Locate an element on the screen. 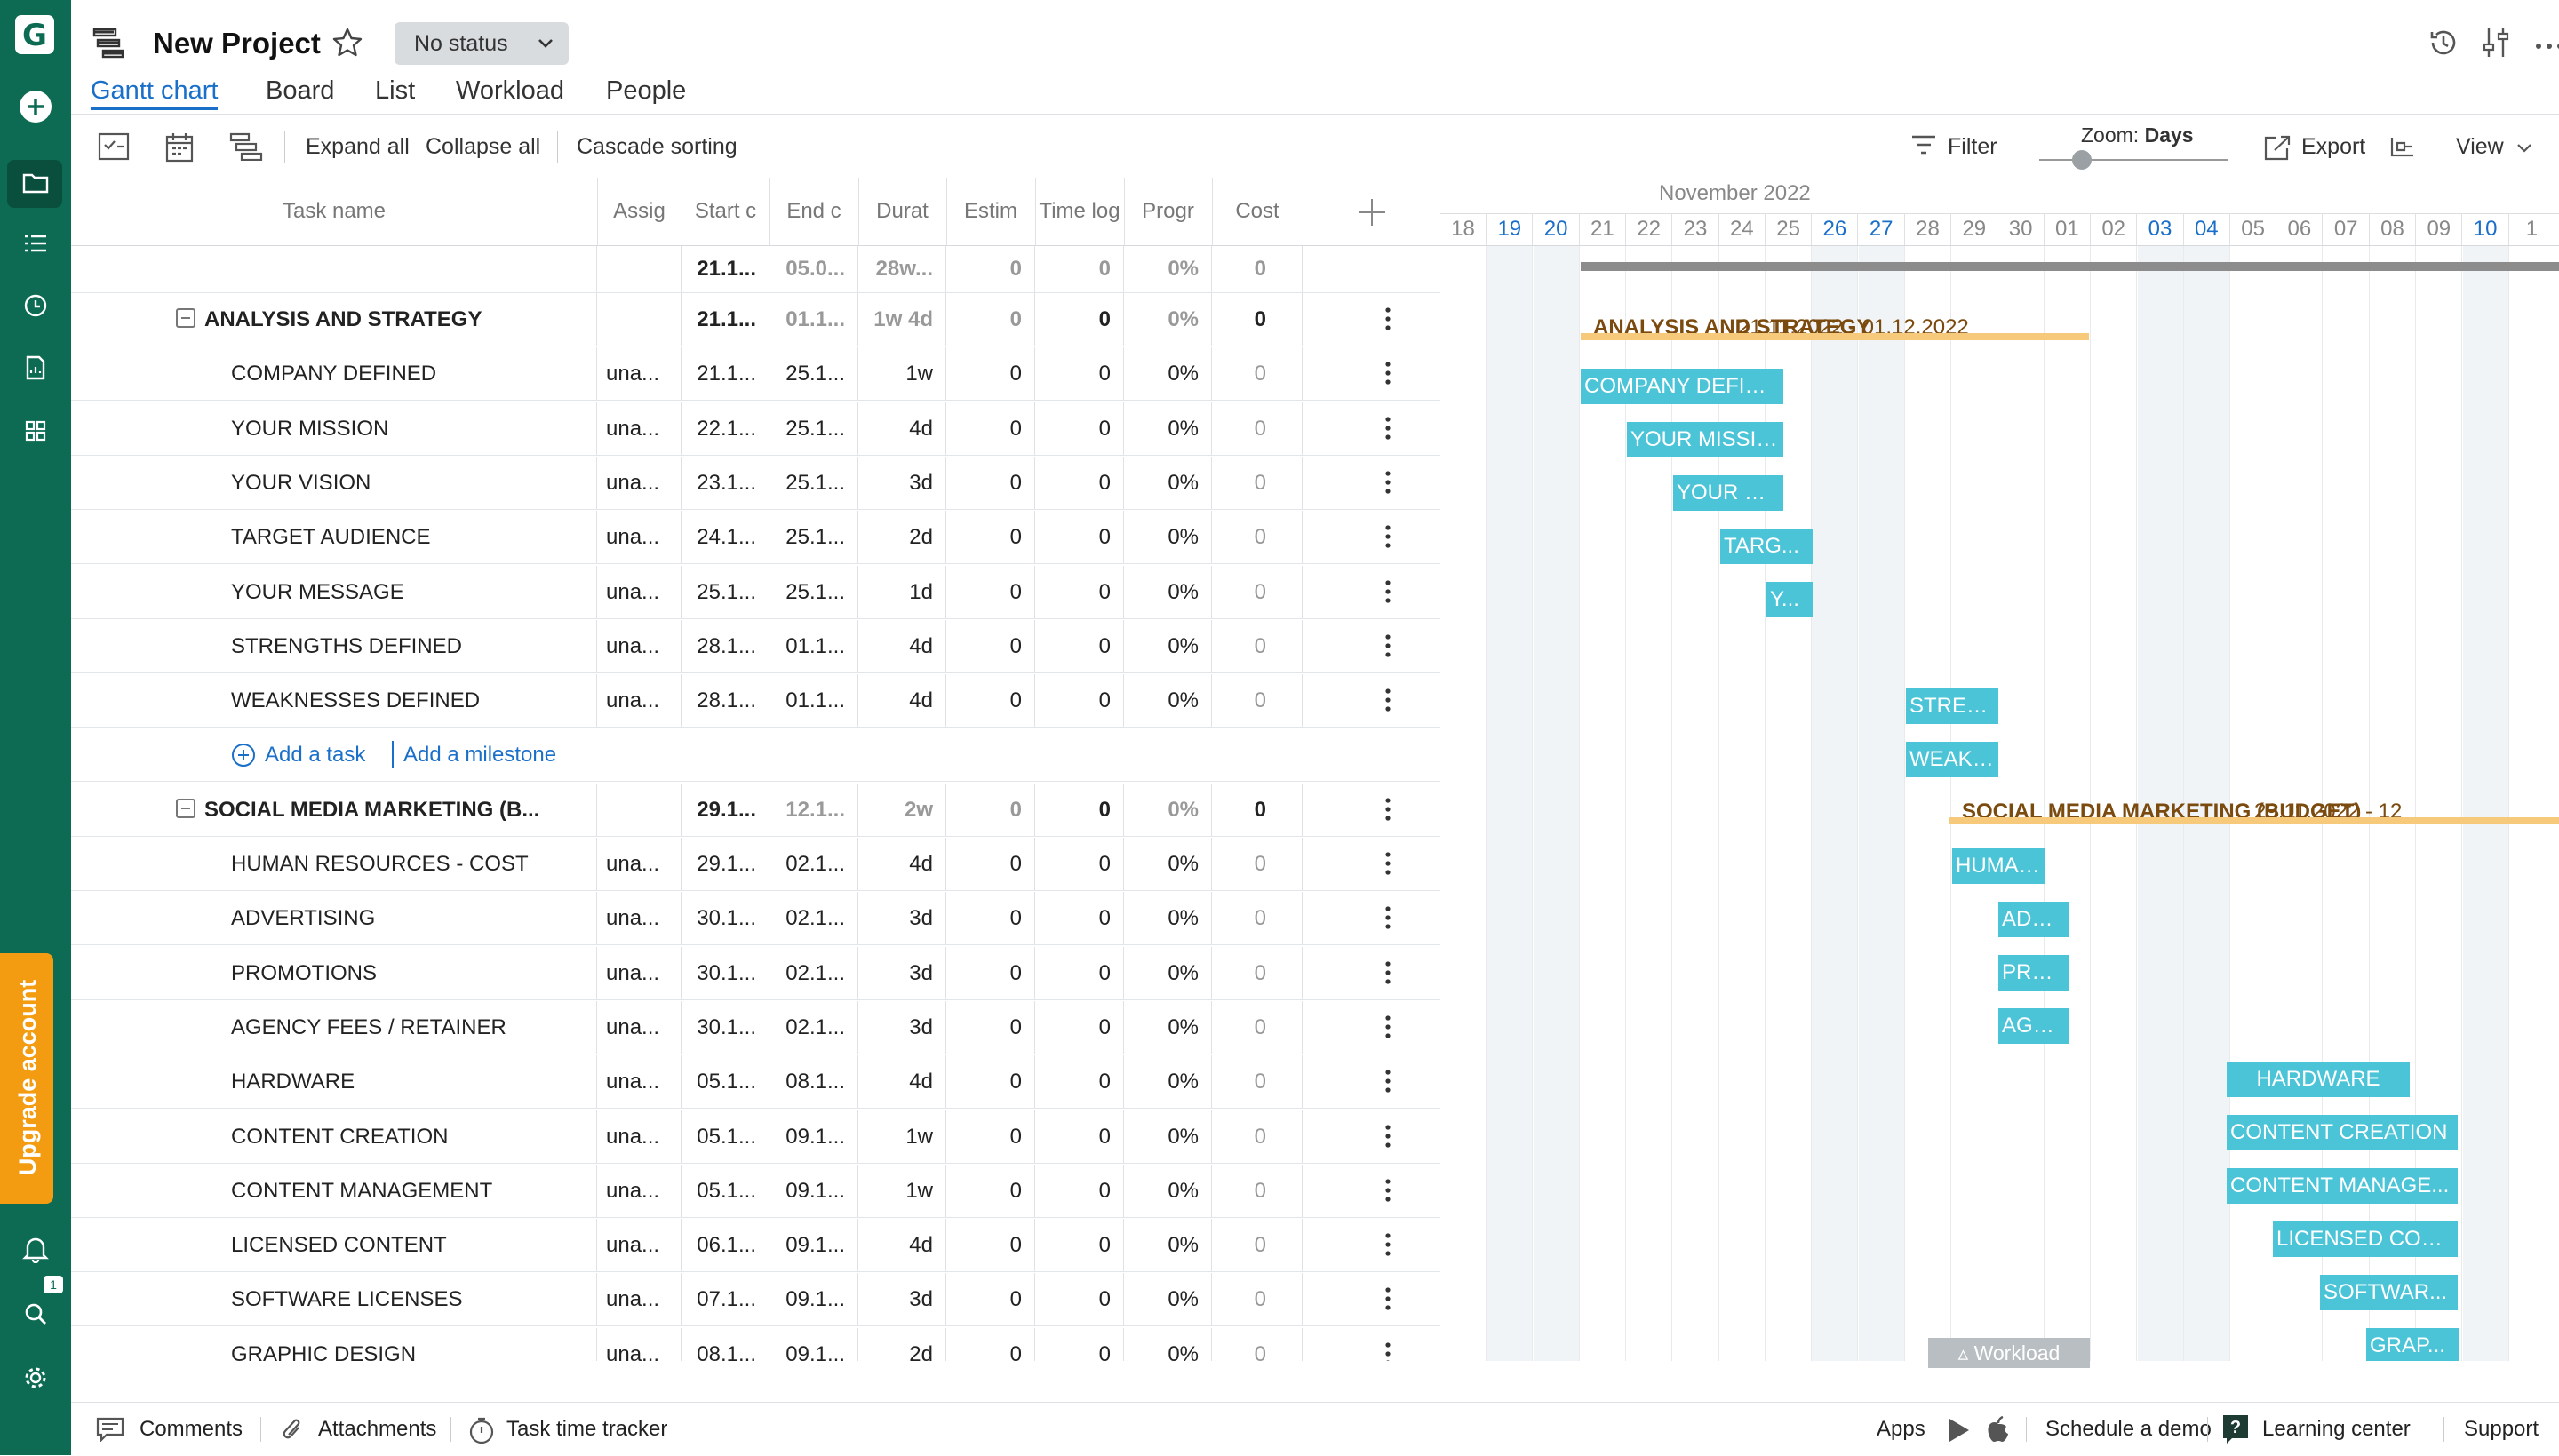 This screenshot has height=1456, width=2559. column-time-log: Time log is located at coordinates (1080, 211).